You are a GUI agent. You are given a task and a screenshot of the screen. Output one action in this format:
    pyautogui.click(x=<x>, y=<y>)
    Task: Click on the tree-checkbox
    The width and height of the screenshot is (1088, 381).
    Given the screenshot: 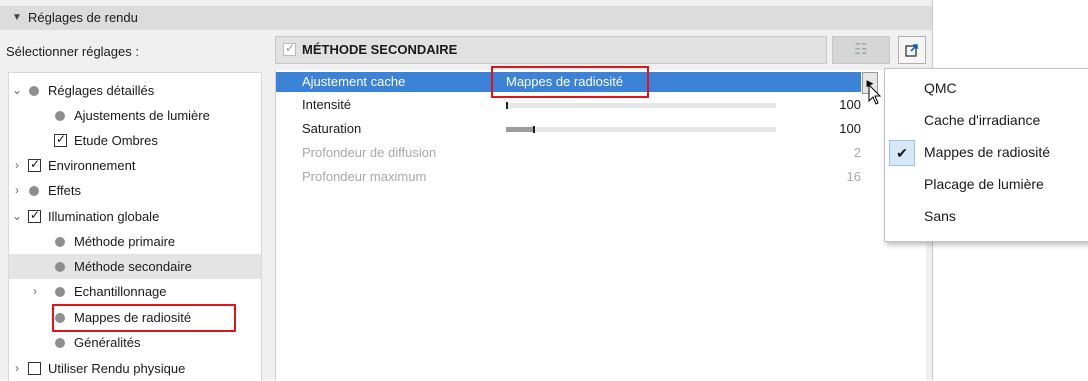 What is the action you would take?
    pyautogui.click(x=34, y=368)
    